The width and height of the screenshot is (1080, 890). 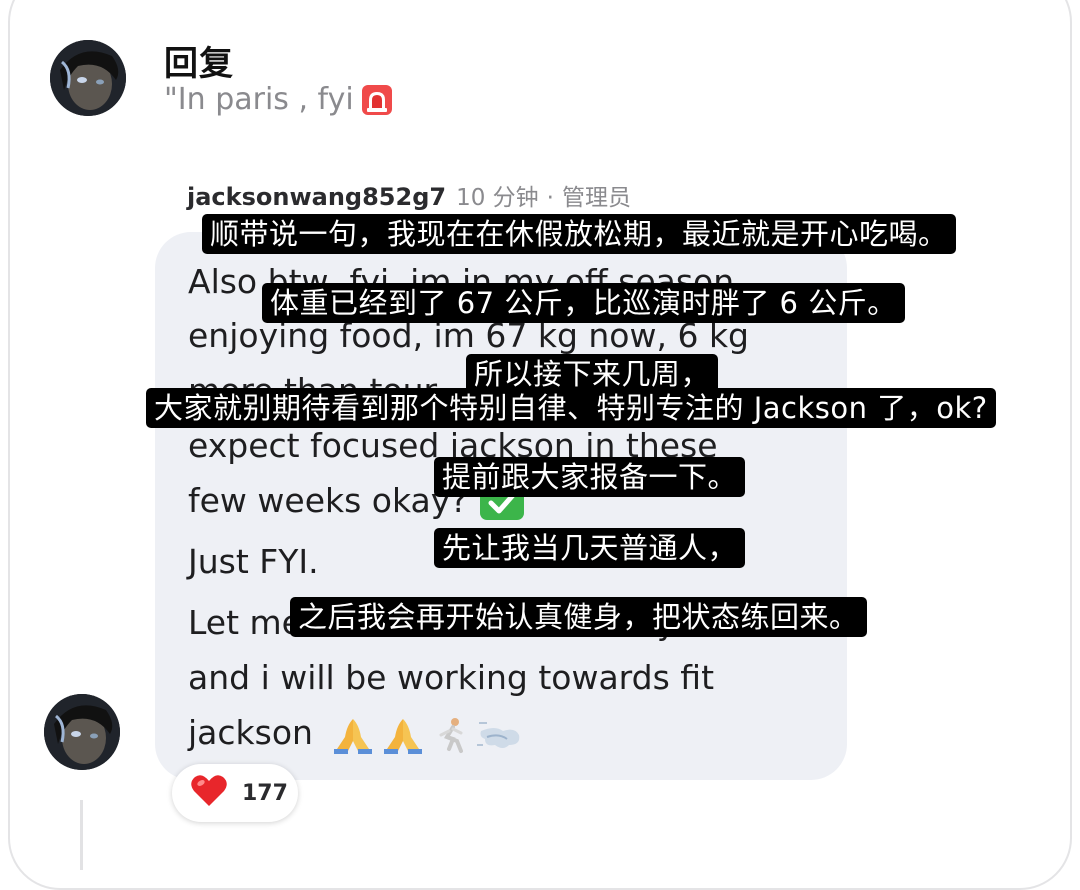 I want to click on emoji-row, so click(x=427, y=735).